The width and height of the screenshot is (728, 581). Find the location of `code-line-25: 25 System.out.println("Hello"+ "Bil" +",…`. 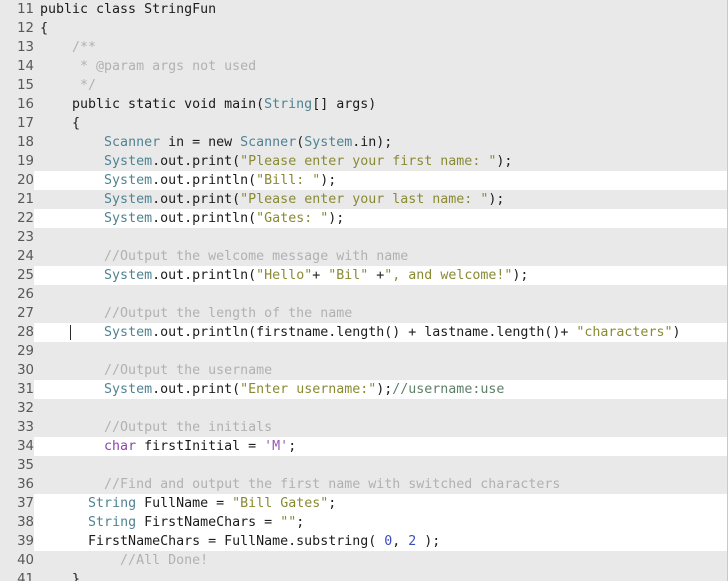

code-line-25: 25 System.out.println("Hello"+ "Bil" +",… is located at coordinates (363, 275).